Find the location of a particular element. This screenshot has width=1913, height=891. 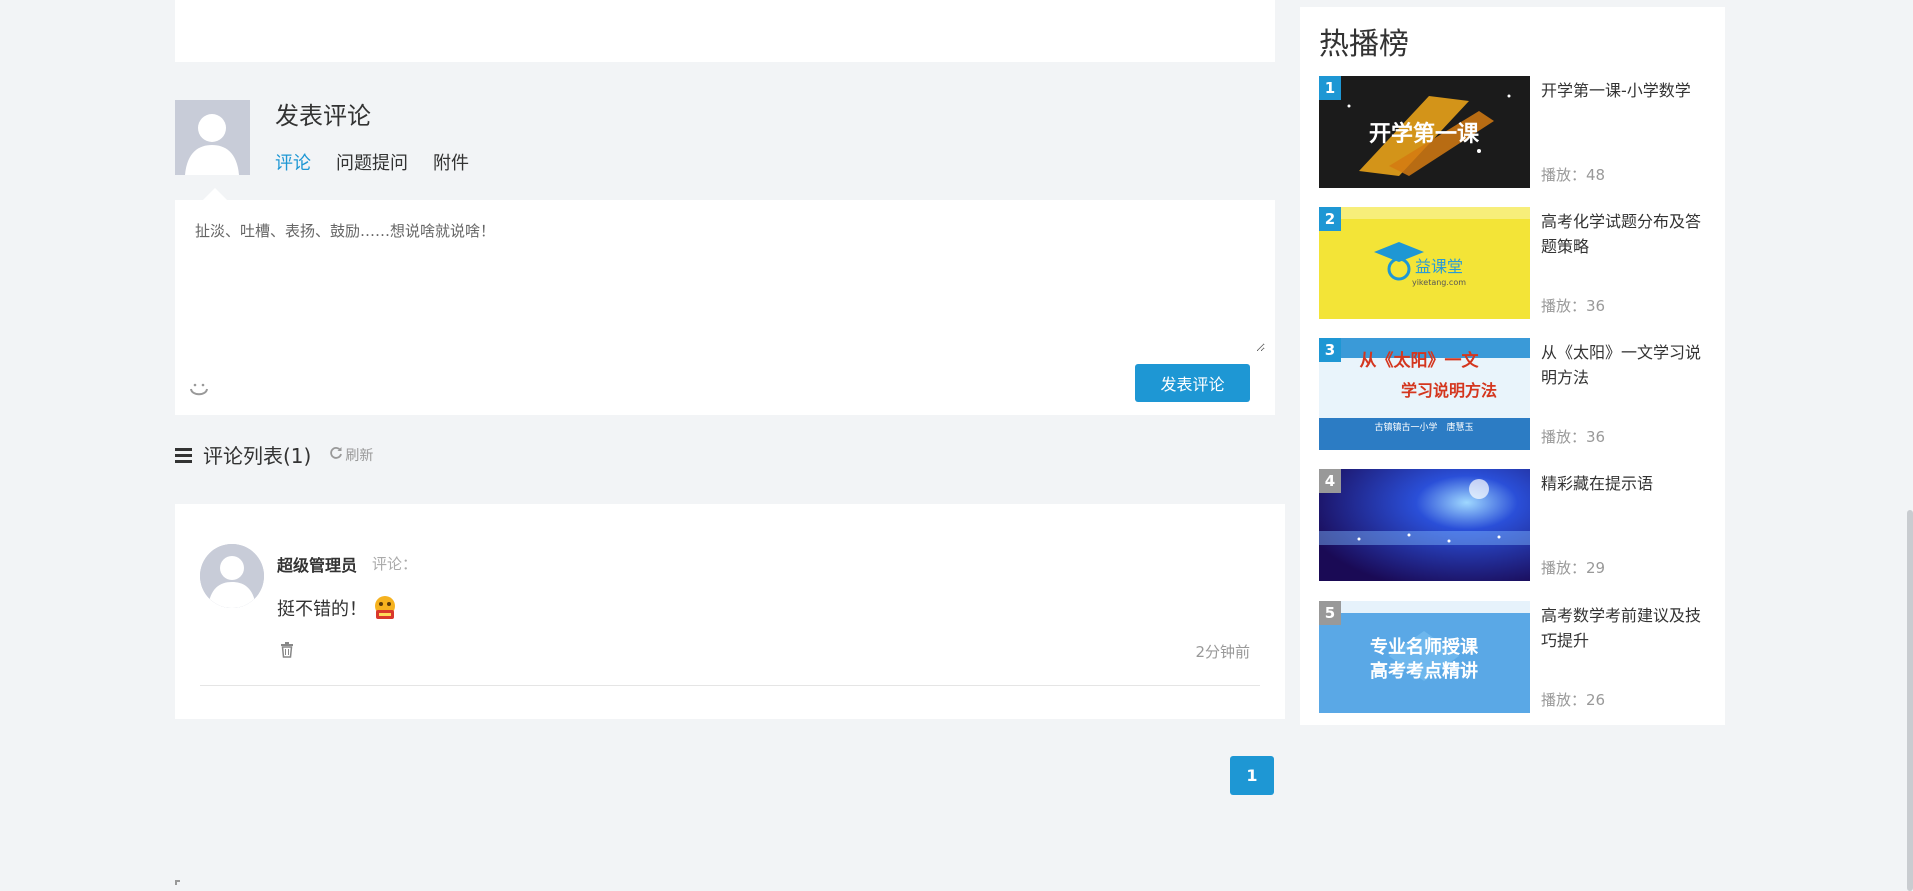

video-title: 精彩藏在提示语 is located at coordinates (1628, 483).